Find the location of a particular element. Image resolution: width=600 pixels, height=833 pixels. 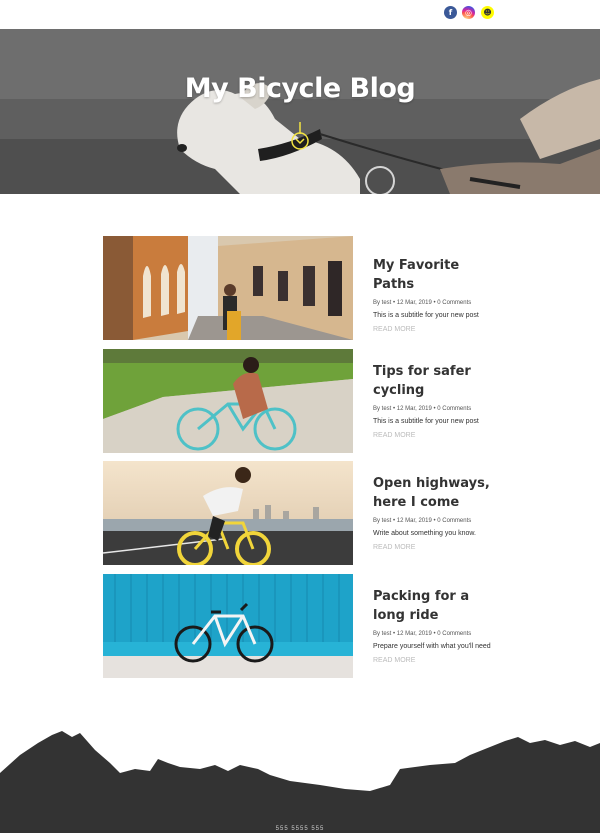

instagram-icon: ◎ is located at coordinates (468, 12).